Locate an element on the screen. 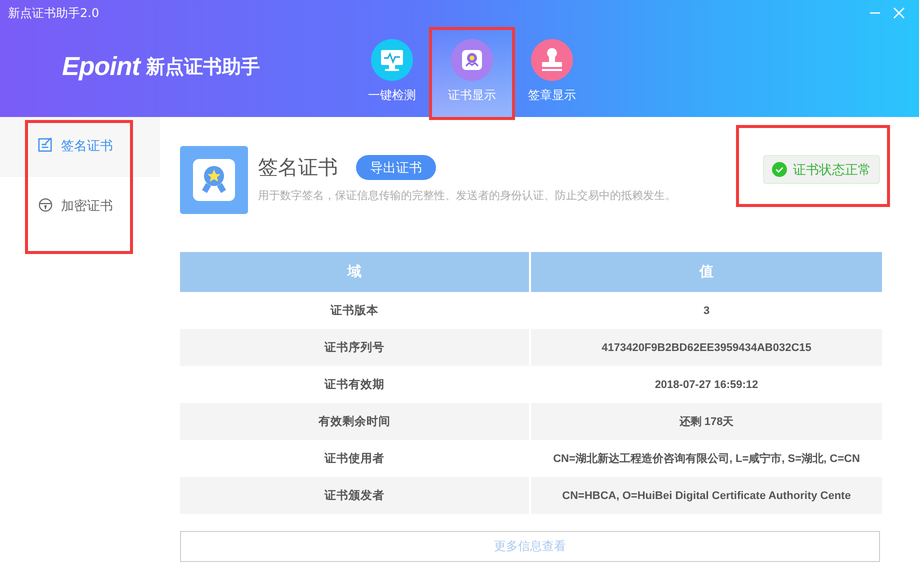 This screenshot has height=580, width=919. nav-tab: 签章显示 is located at coordinates (552, 73).